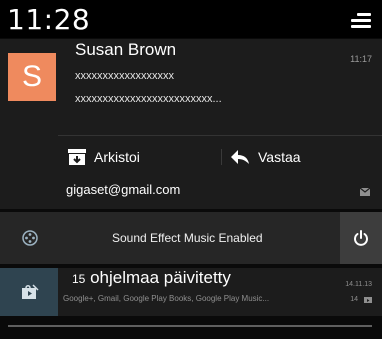 The image size is (382, 339). I want to click on play-store-icon, so click(30, 291).